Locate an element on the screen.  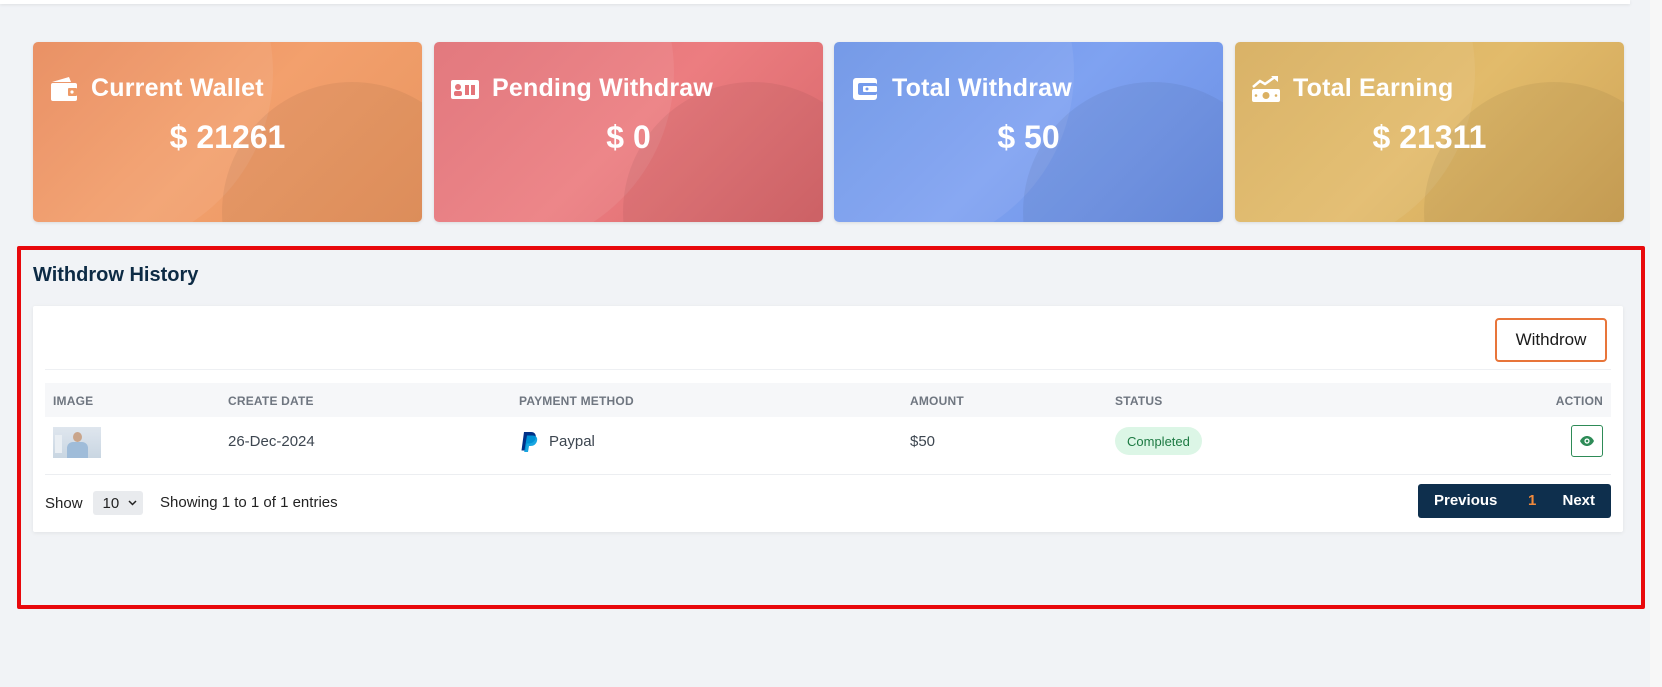
scrollbar-track is located at coordinates (1656, 343).